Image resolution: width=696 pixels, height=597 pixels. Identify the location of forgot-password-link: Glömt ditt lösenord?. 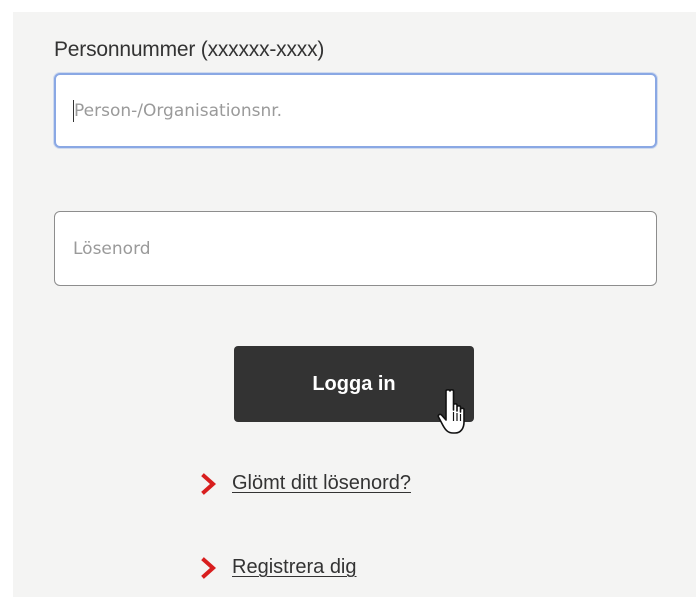
(321, 483).